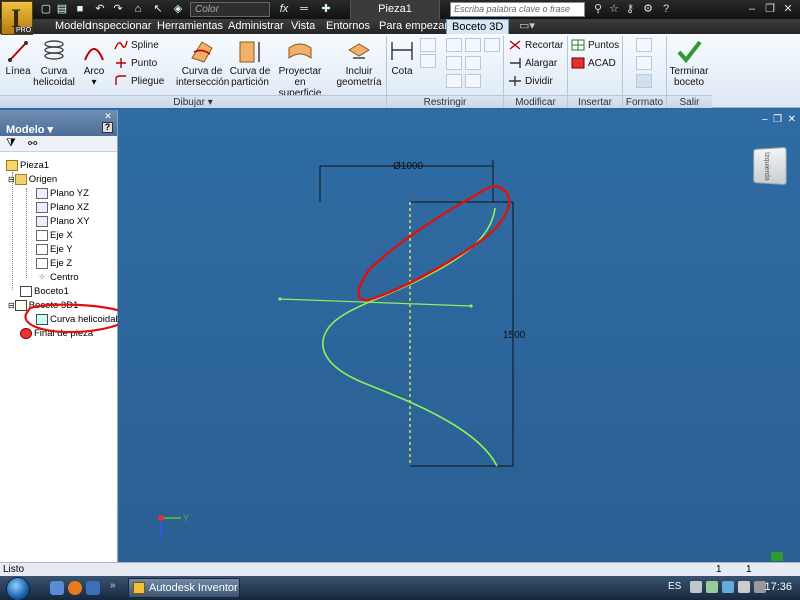 Image resolution: width=800 pixels, height=600 pixels. I want to click on star-icon: ☆, so click(614, 9).